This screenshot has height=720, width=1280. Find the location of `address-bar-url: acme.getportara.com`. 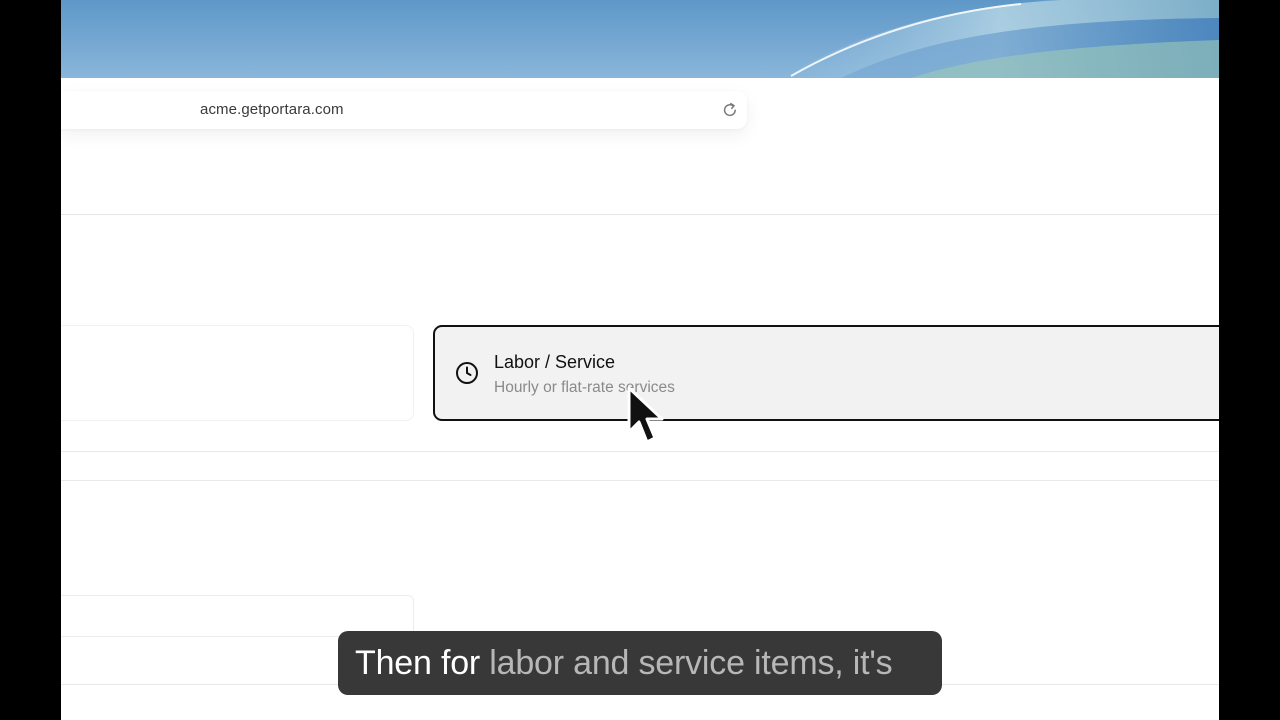

address-bar-url: acme.getportara.com is located at coordinates (272, 109).